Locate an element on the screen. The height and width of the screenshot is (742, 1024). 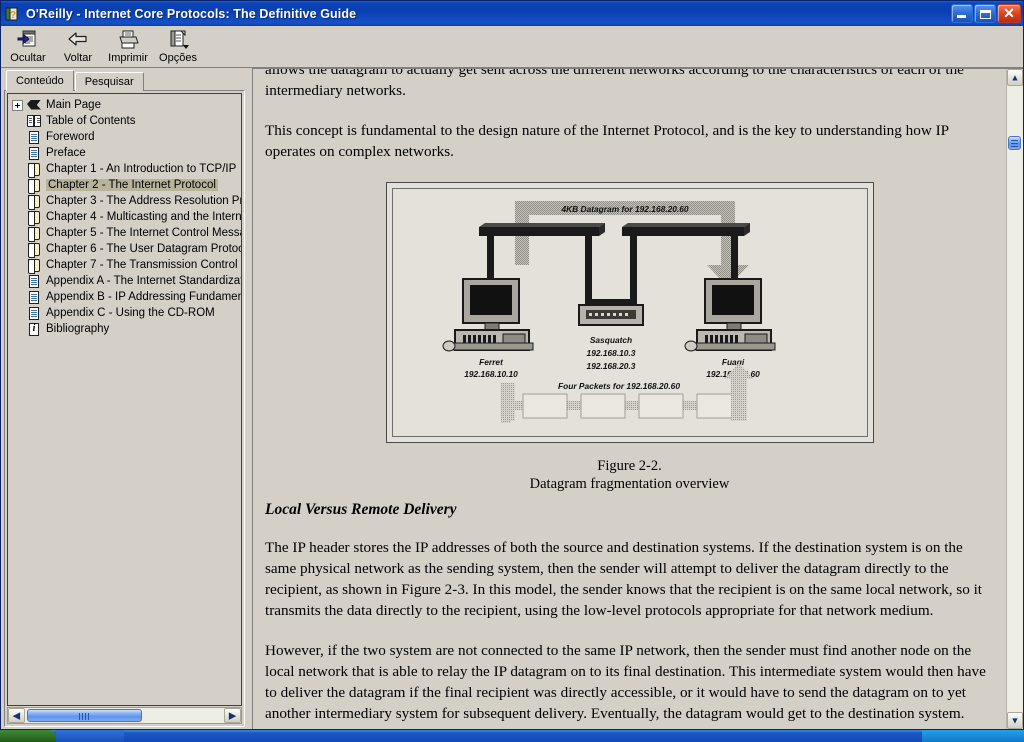
document-scroll-thumb is located at coordinates (1014, 143).